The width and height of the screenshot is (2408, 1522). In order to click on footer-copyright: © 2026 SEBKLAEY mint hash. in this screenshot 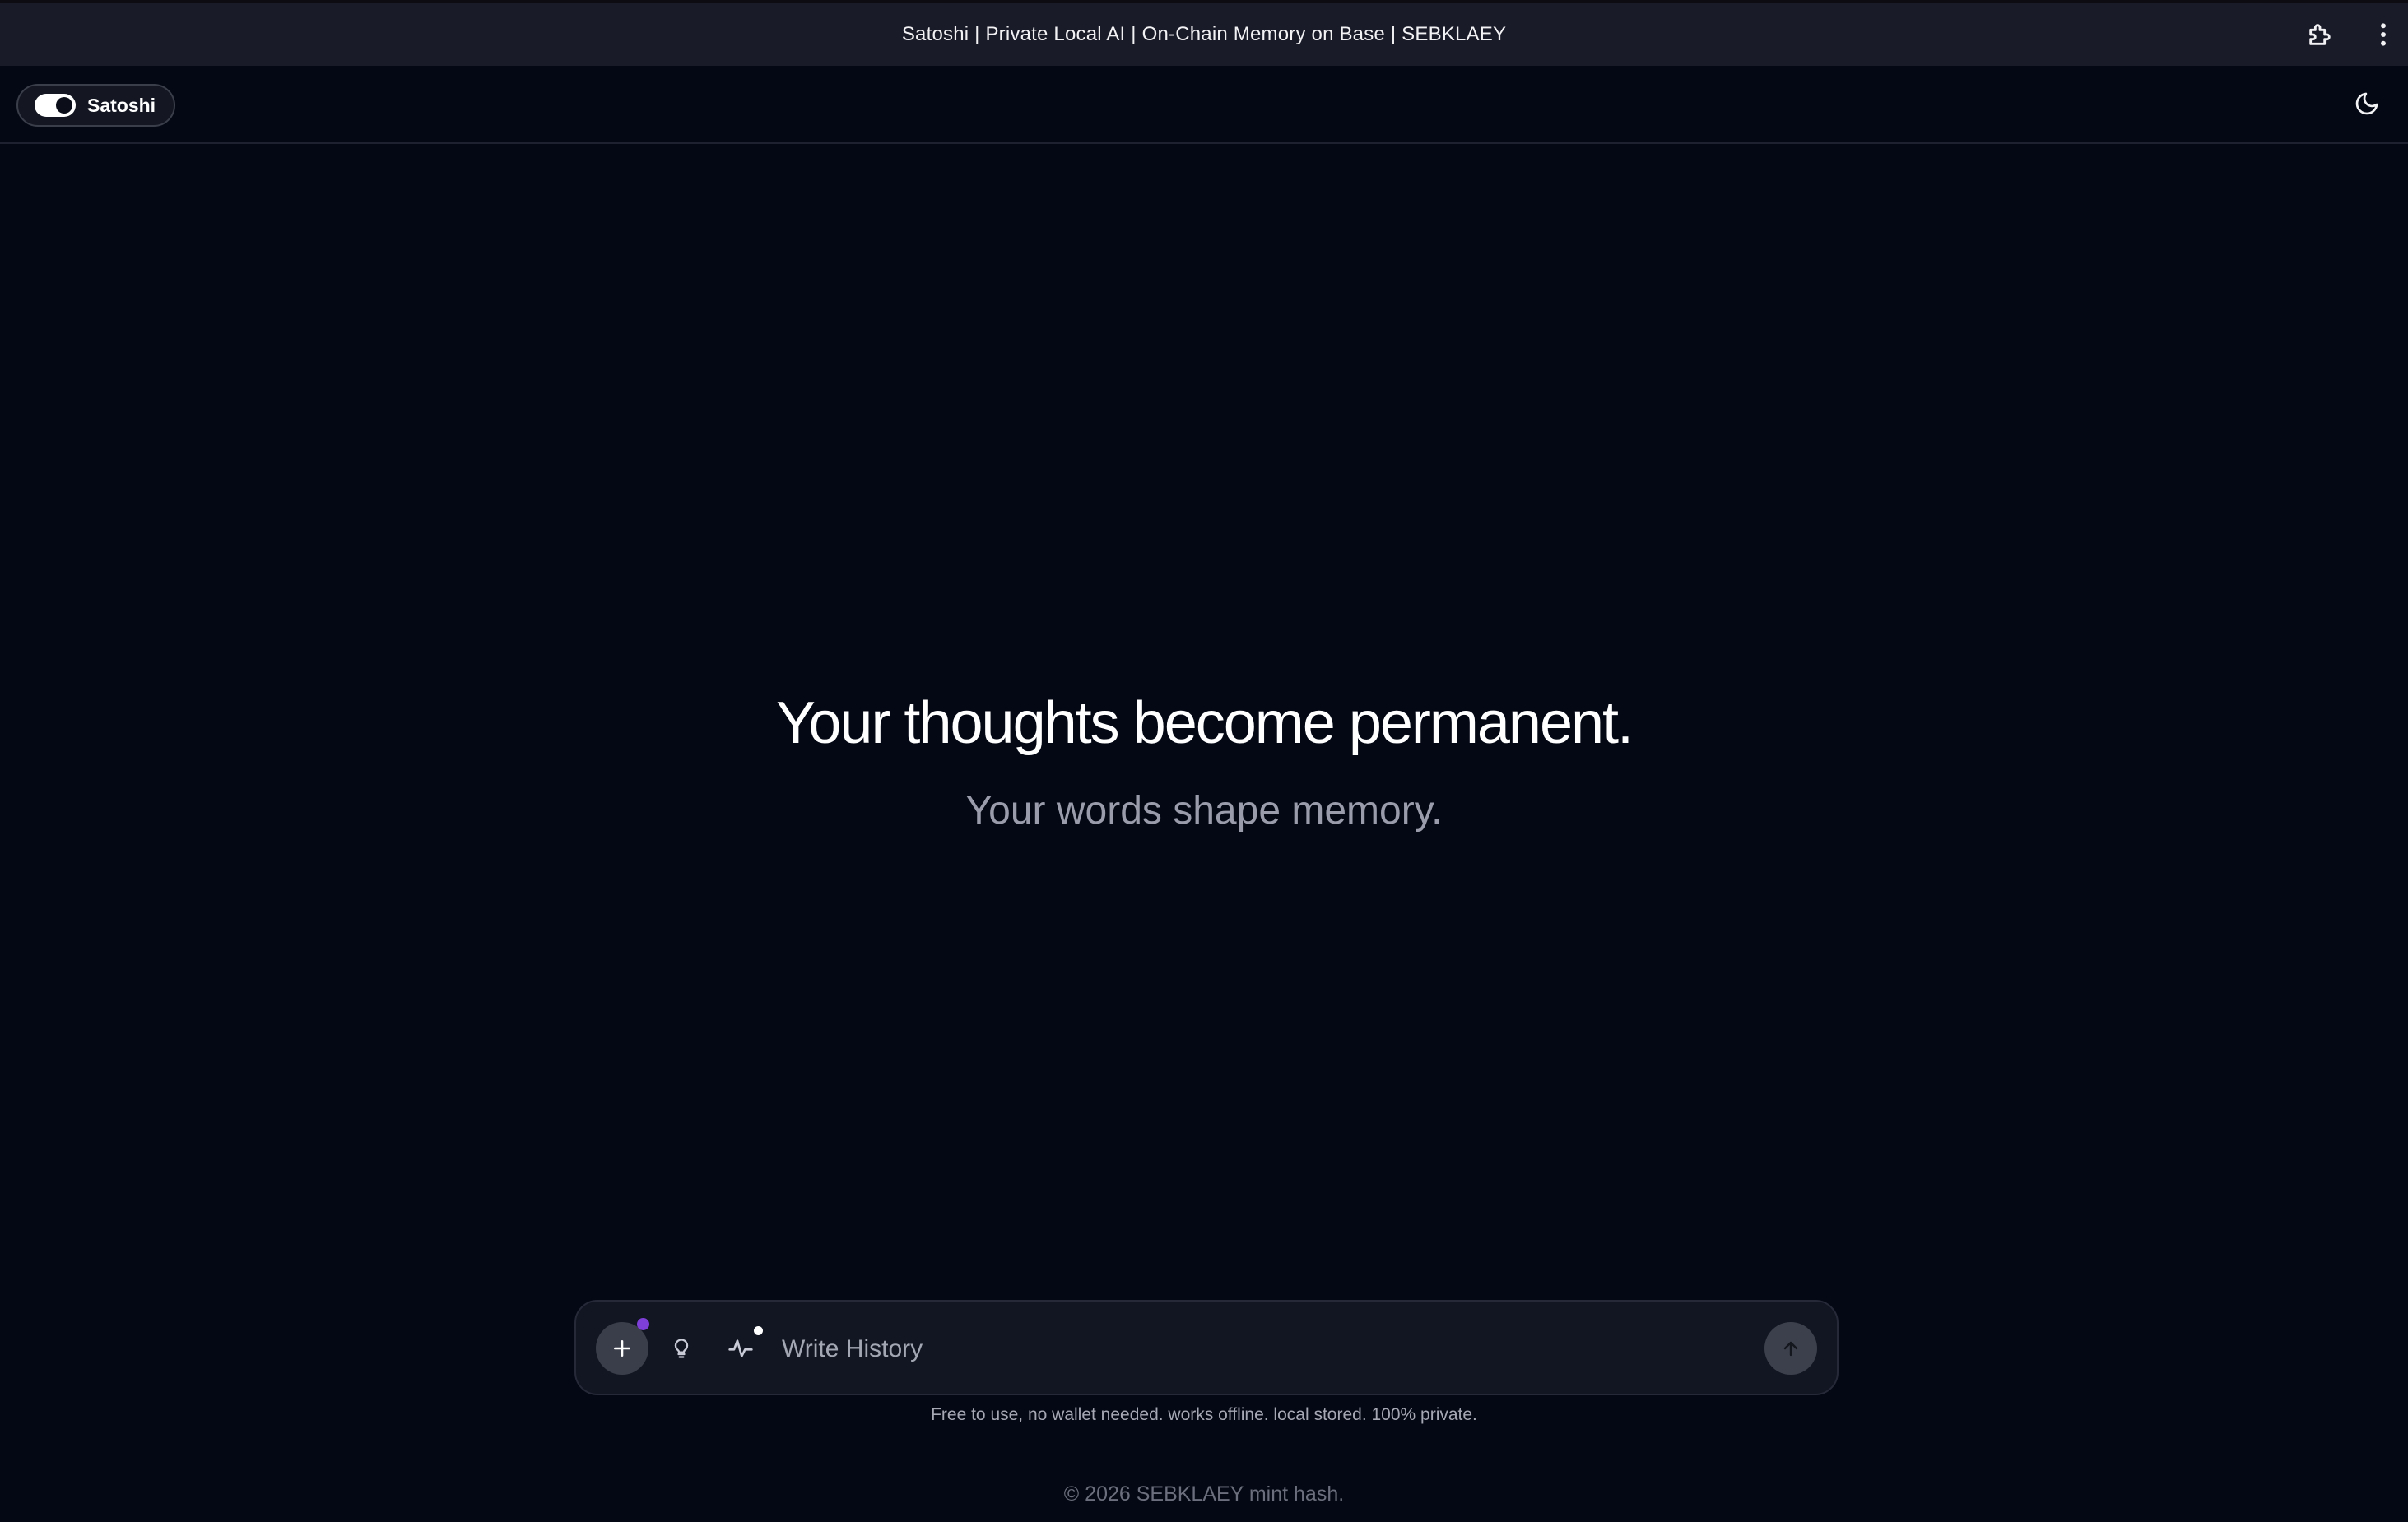, I will do `click(1204, 1494)`.